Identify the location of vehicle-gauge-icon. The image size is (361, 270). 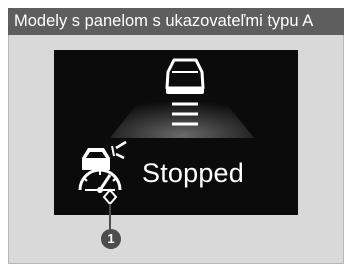
(102, 166).